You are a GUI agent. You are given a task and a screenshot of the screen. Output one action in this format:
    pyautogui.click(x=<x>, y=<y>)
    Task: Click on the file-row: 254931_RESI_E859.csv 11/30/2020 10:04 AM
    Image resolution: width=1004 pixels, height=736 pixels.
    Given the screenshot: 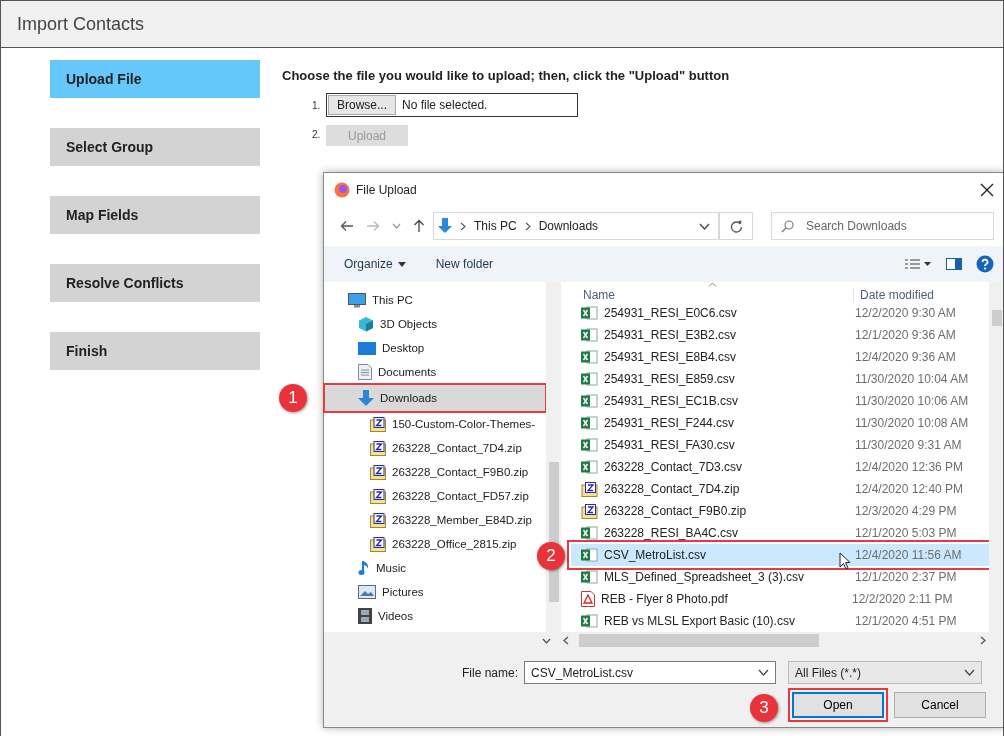 What is the action you would take?
    pyautogui.click(x=780, y=379)
    